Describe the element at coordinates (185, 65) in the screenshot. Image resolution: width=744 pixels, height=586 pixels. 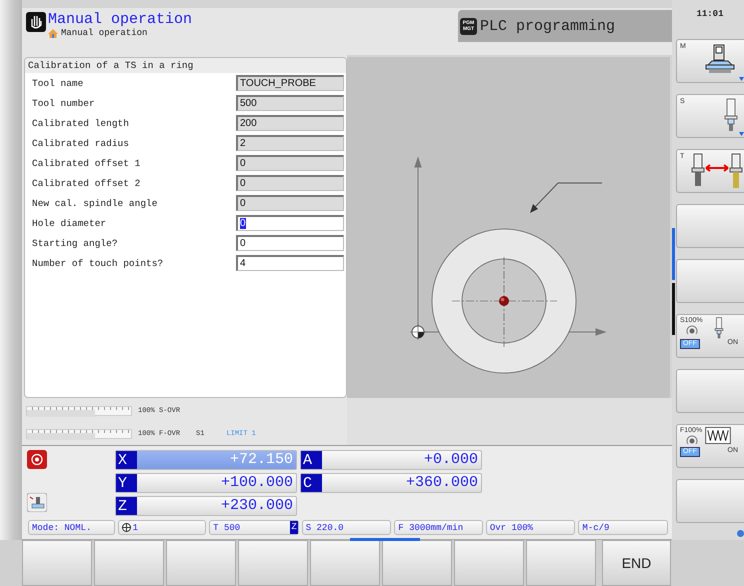
I see `form-title: Calibration of a TS in a ring` at that location.